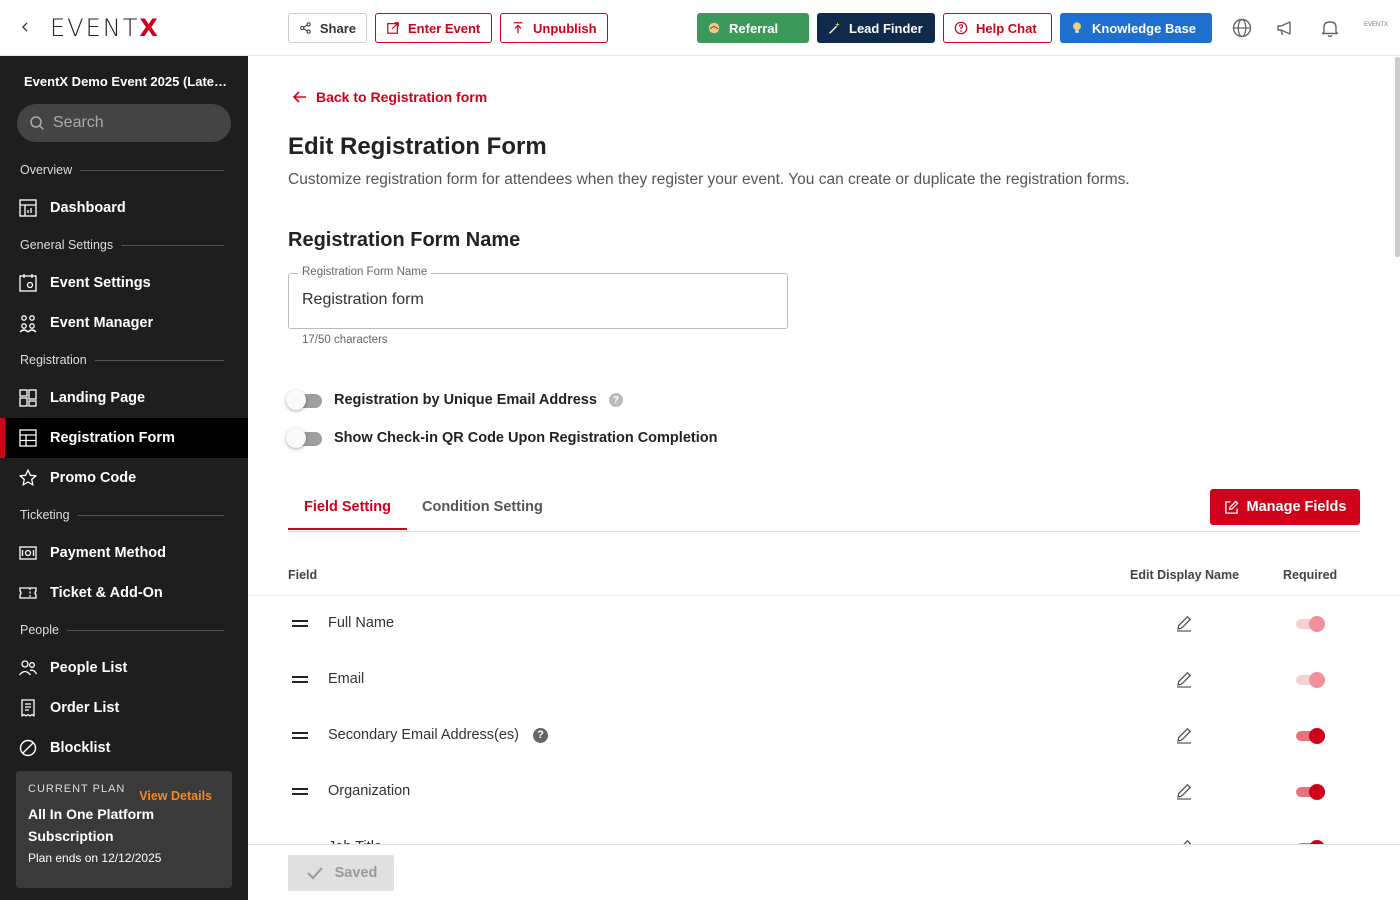 Image resolution: width=1400 pixels, height=900 pixels. Describe the element at coordinates (438, 735) in the screenshot. I see `field-name: Secondary Email Address(es)?` at that location.